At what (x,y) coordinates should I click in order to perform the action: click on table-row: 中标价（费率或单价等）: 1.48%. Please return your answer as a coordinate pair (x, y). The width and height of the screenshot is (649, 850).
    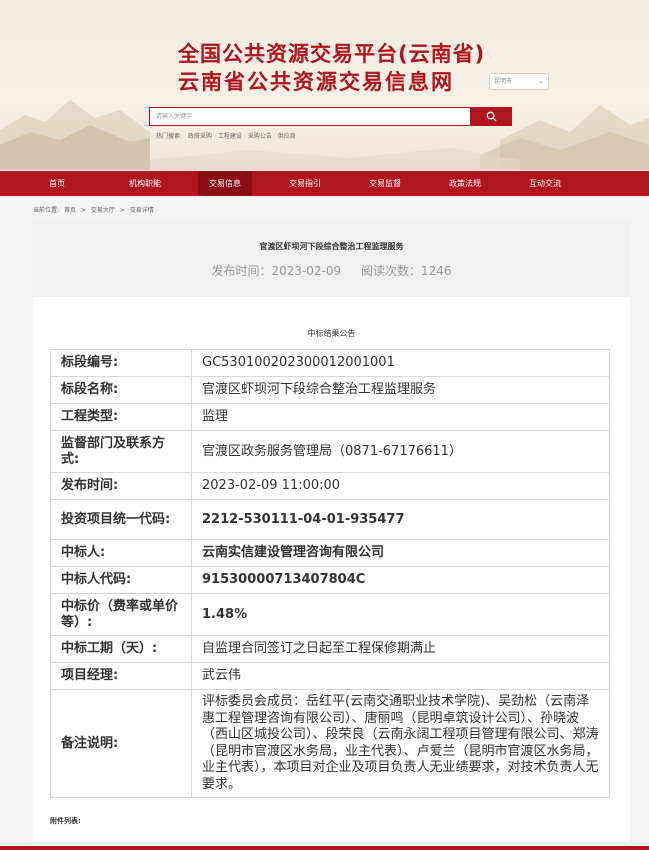
    Looking at the image, I should click on (330, 614).